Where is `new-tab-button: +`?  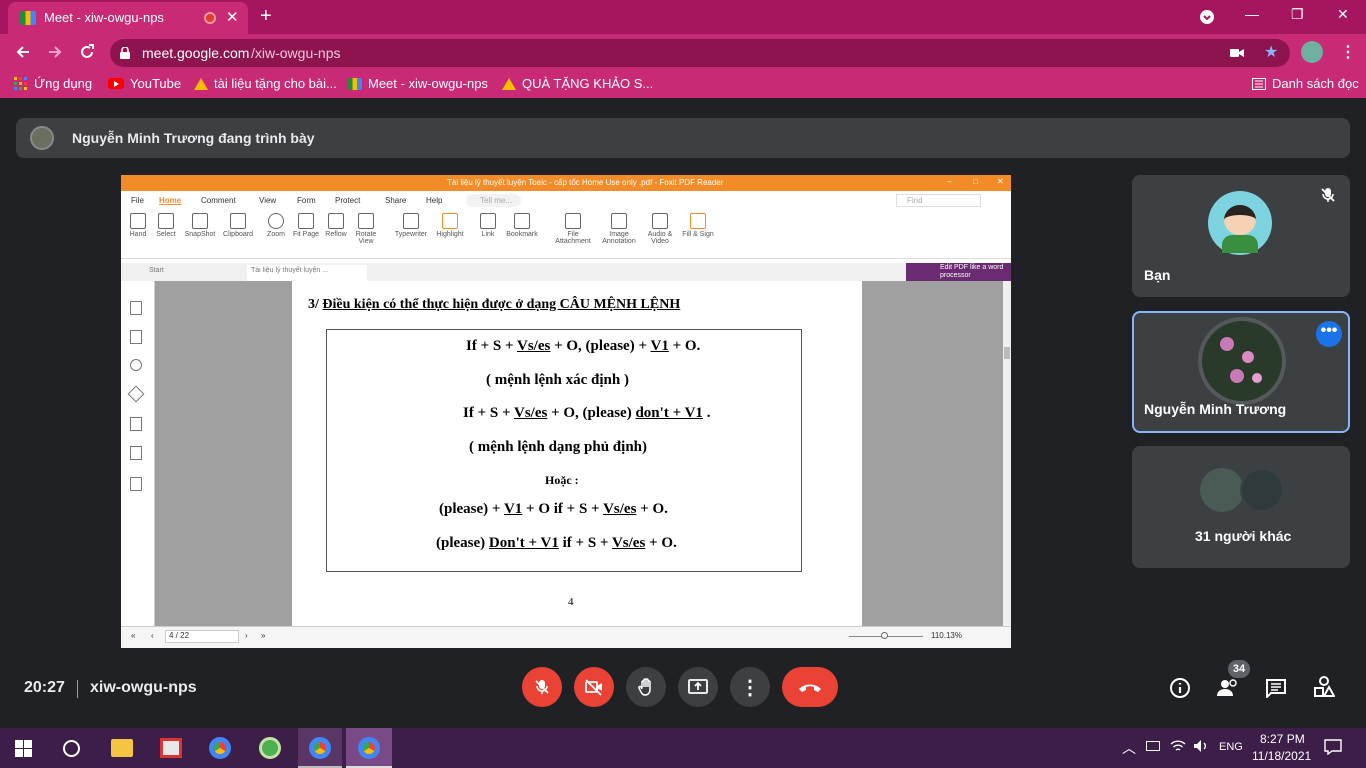
new-tab-button: + is located at coordinates (266, 16).